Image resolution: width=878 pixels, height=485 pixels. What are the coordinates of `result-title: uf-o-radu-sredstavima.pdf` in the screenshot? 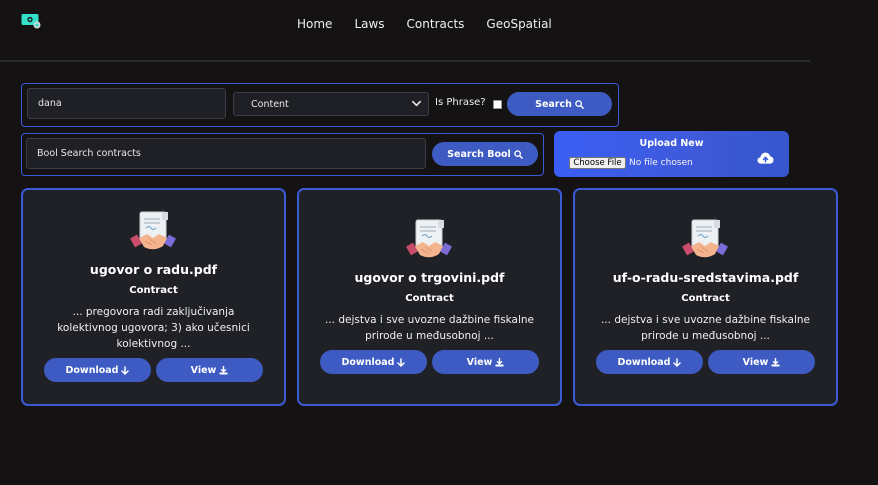 It's located at (705, 277).